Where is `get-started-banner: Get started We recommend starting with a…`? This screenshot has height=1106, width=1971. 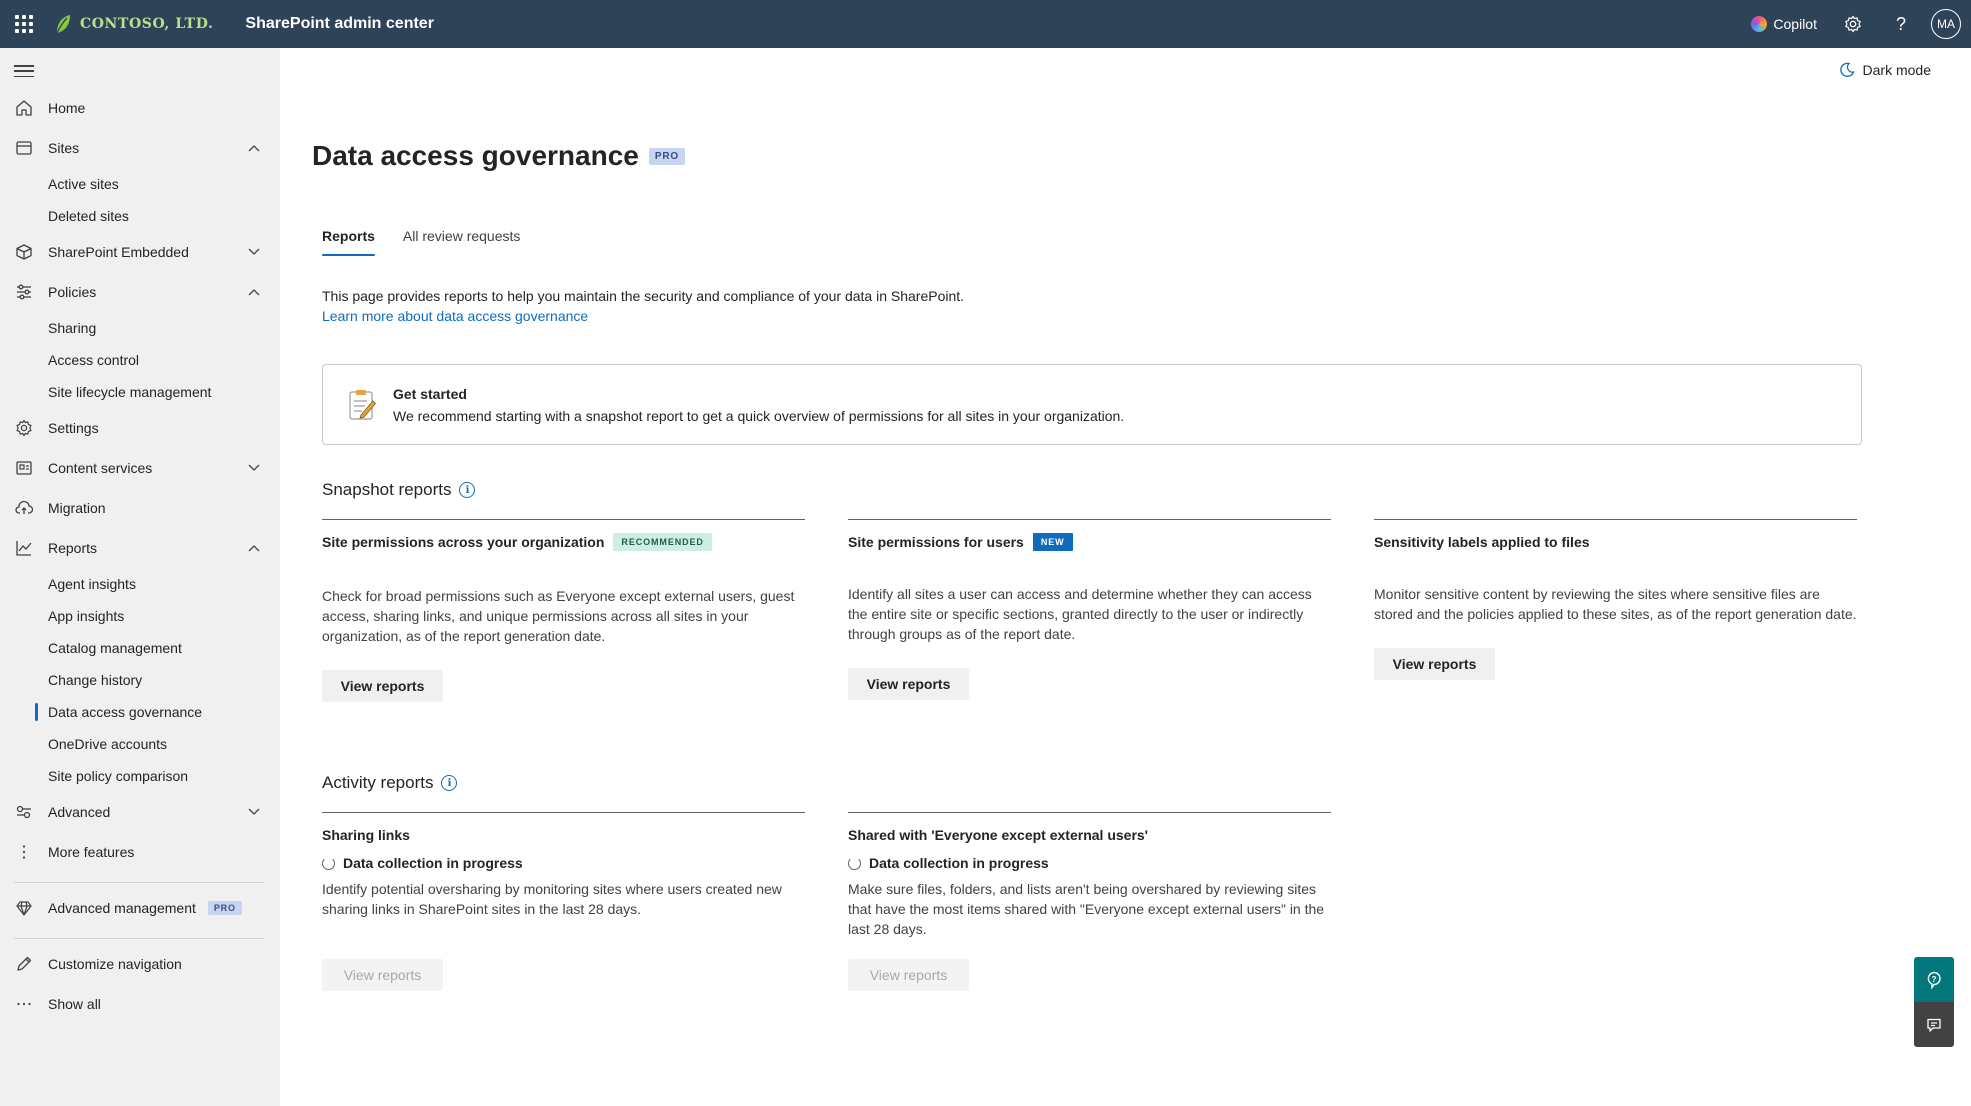
get-started-banner: Get started We recommend starting with a… is located at coordinates (1092, 404).